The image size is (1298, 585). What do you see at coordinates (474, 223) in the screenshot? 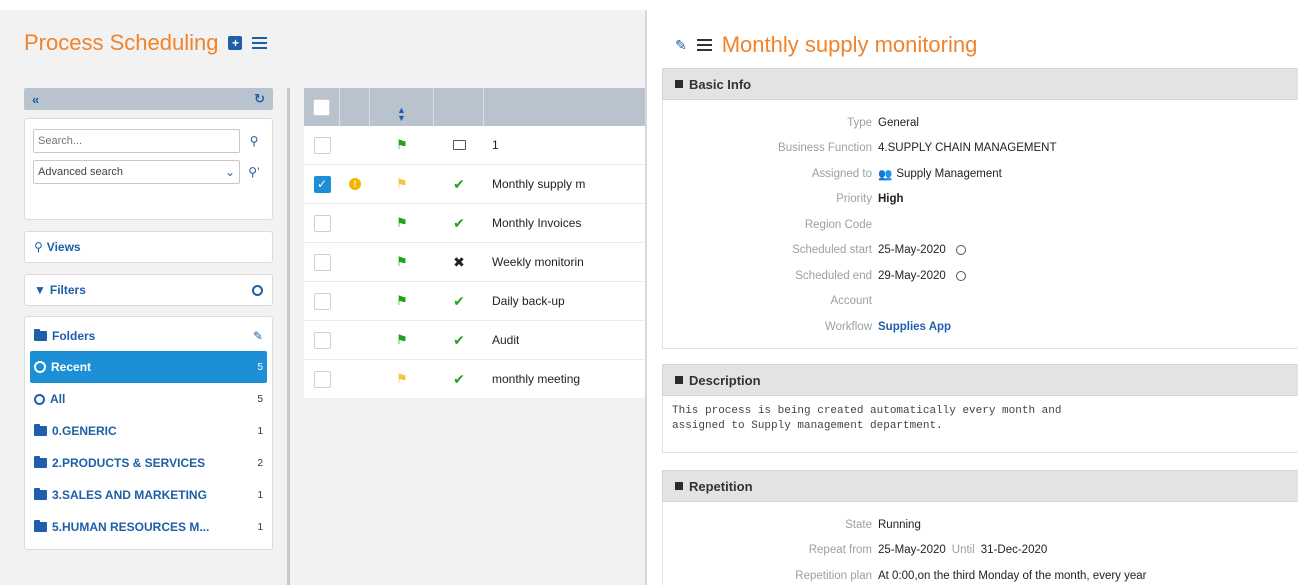
I see `table-row: ⚑ ✔ Monthly Invoices` at bounding box center [474, 223].